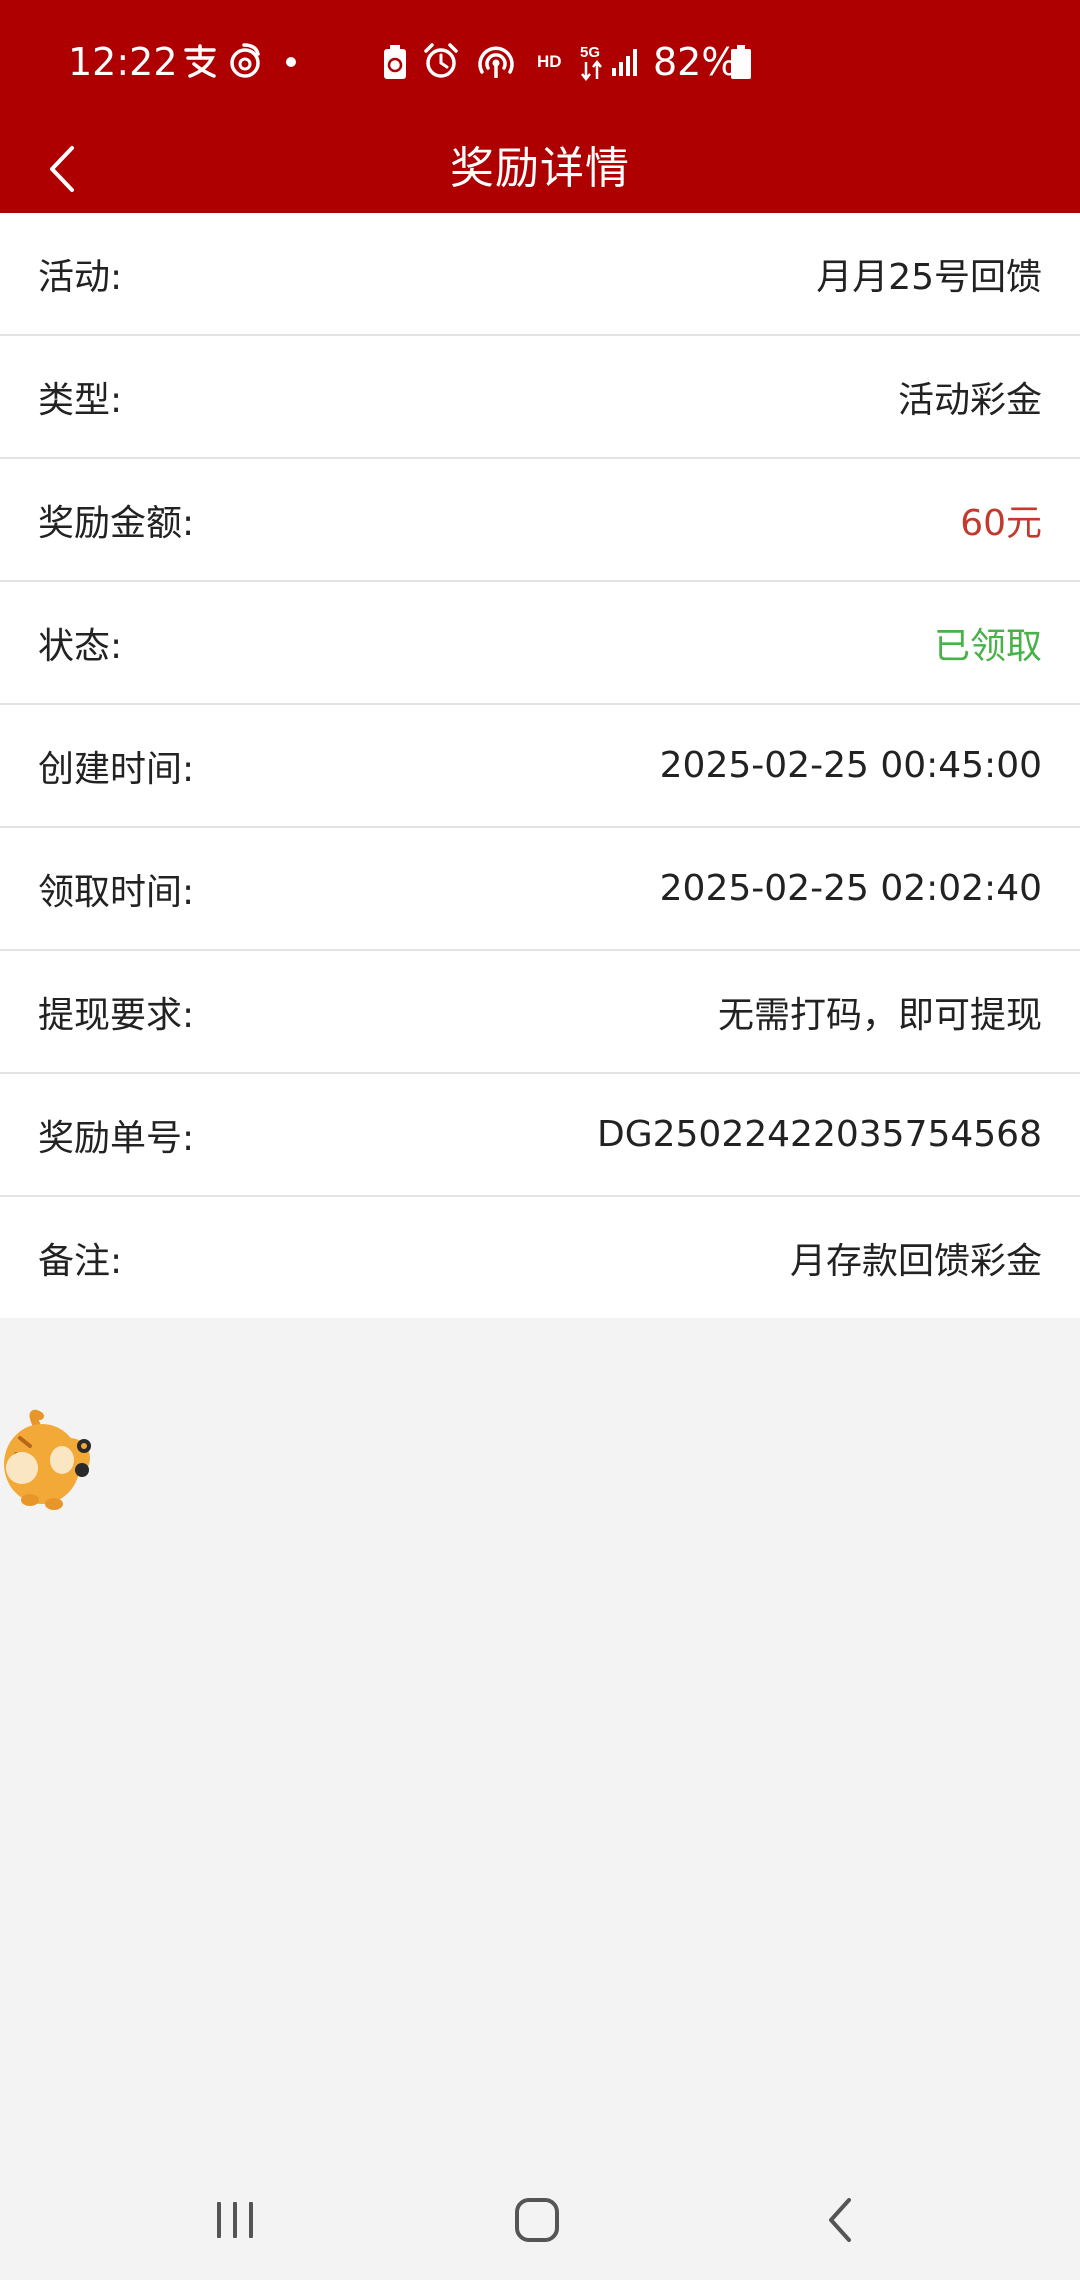  I want to click on detail-value: 2025-02-25 00:45:00, so click(850, 765).